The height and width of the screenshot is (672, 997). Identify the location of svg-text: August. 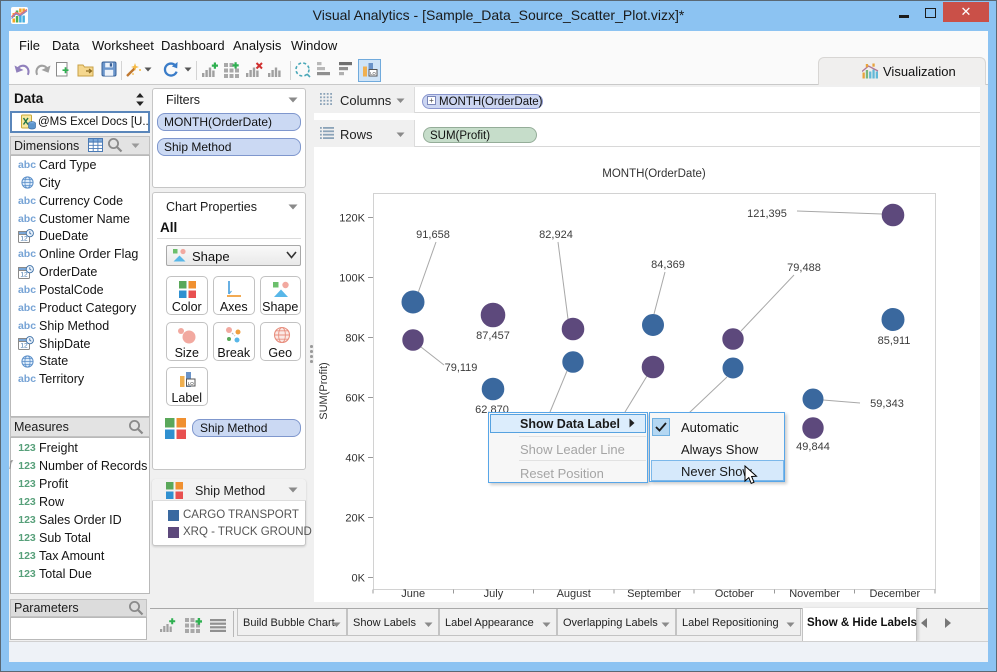
(574, 594).